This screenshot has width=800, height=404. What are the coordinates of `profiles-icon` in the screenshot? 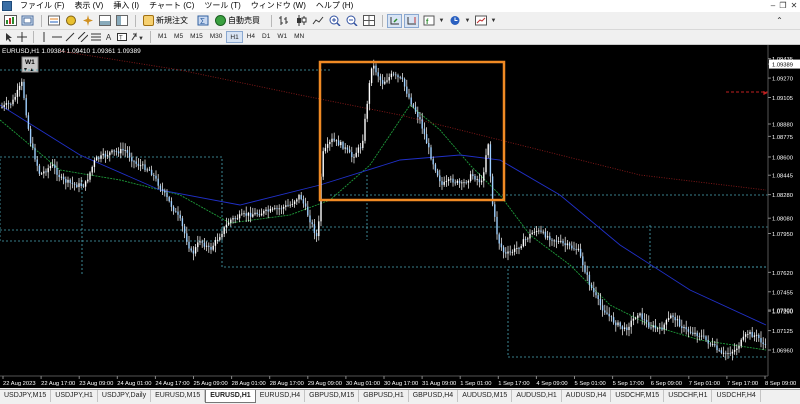 It's located at (27, 21).